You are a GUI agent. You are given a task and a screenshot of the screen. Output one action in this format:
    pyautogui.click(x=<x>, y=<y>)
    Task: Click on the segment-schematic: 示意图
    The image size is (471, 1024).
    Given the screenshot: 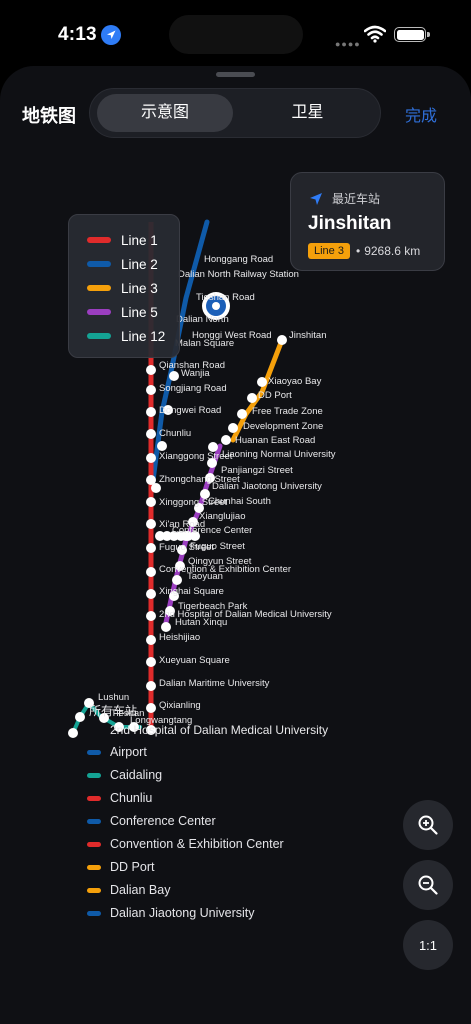 What is the action you would take?
    pyautogui.click(x=165, y=113)
    